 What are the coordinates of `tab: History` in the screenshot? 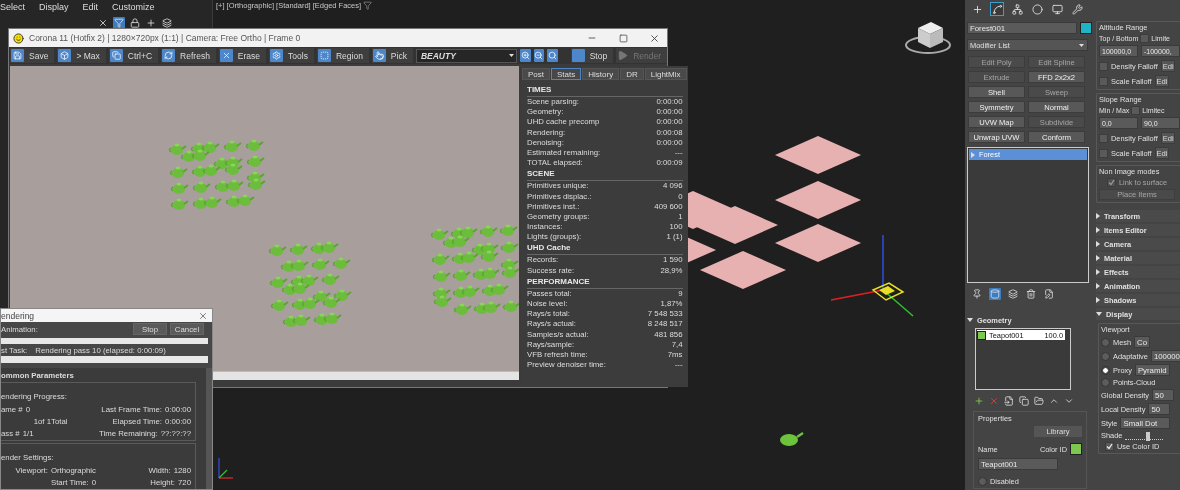 It's located at (601, 74).